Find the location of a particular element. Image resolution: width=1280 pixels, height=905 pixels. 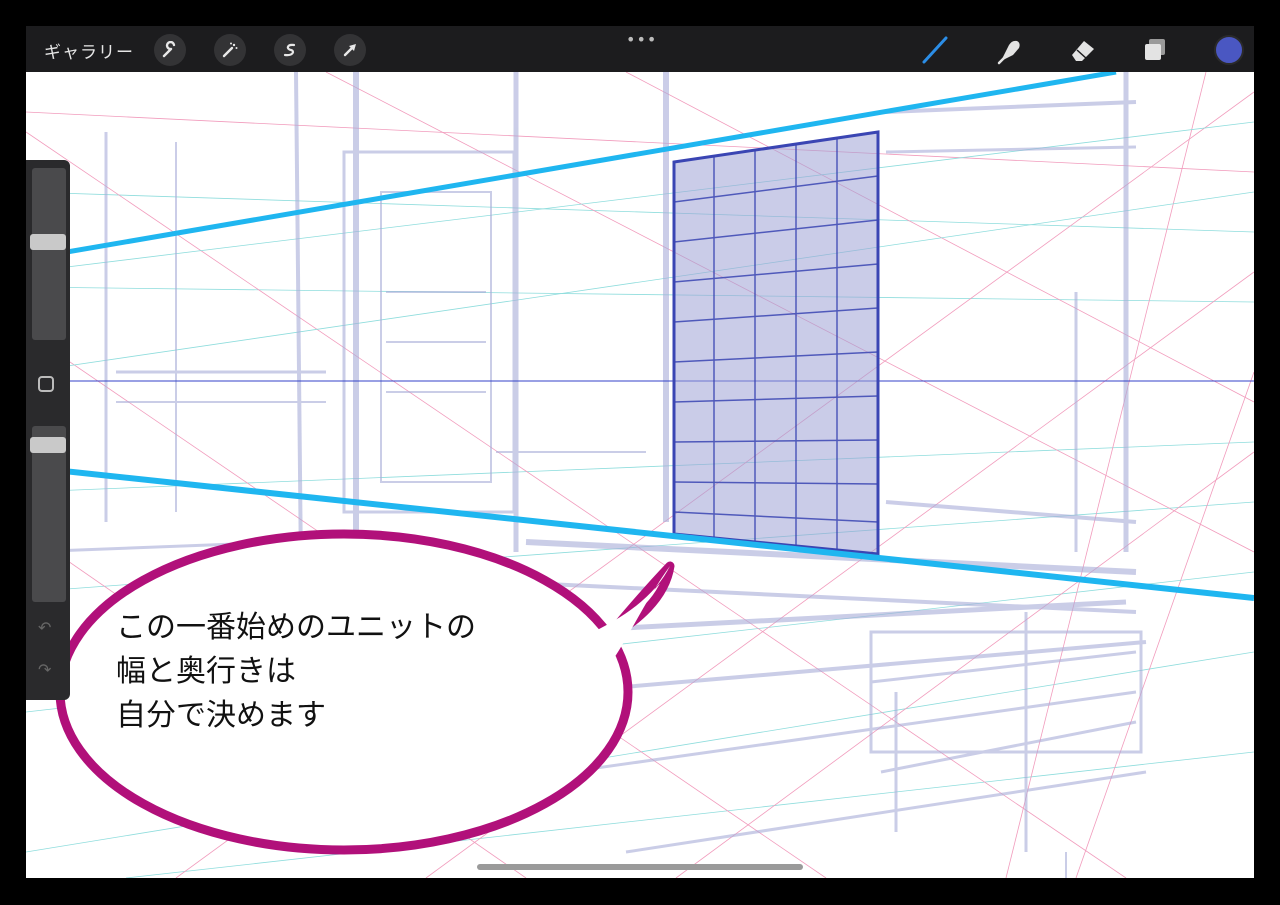

selection-button is located at coordinates (290, 50).